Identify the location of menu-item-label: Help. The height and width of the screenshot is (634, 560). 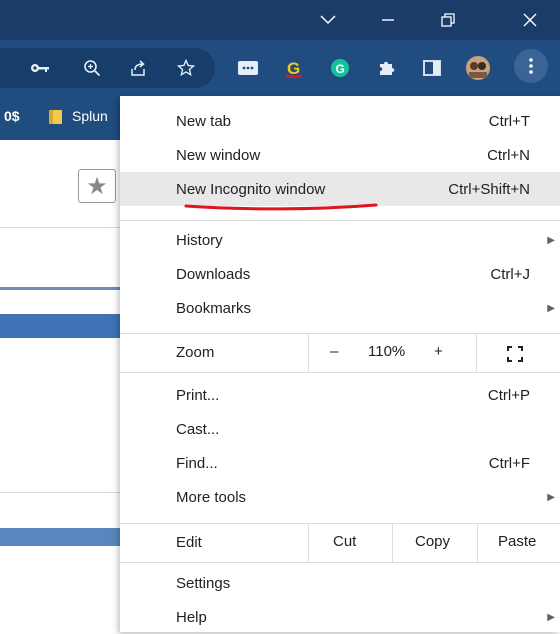
(191, 617).